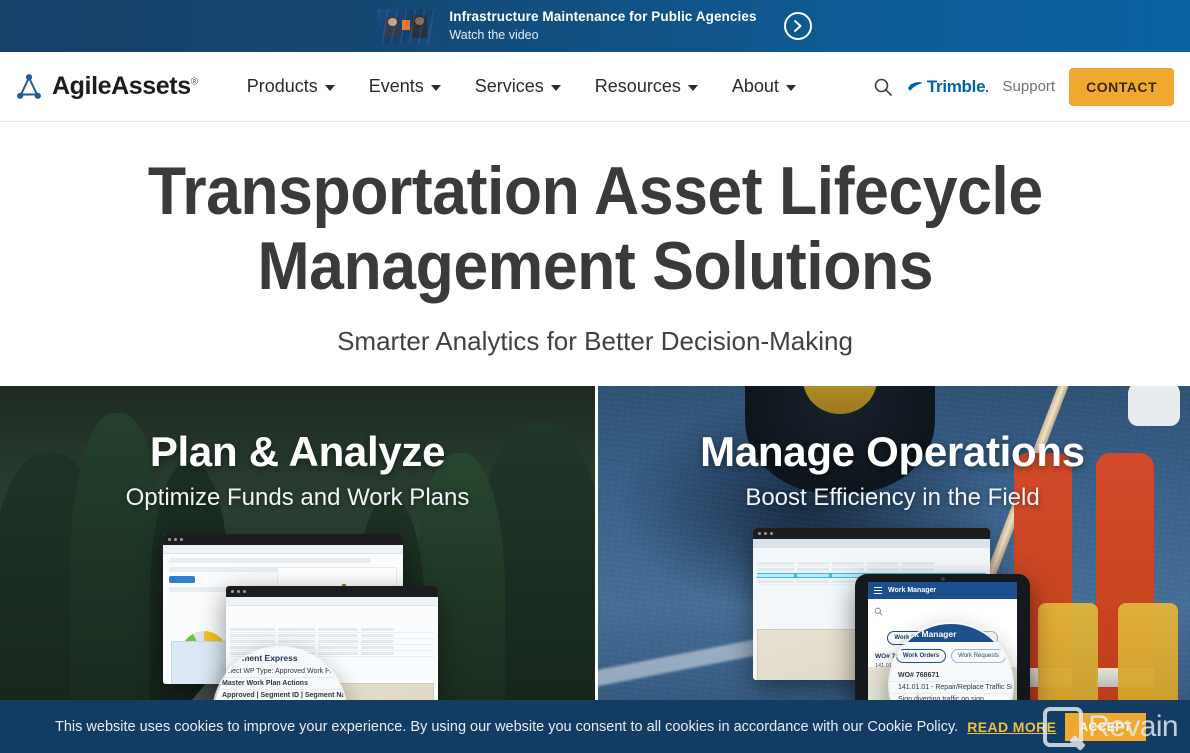  What do you see at coordinates (596, 568) in the screenshot?
I see `panel-divider` at bounding box center [596, 568].